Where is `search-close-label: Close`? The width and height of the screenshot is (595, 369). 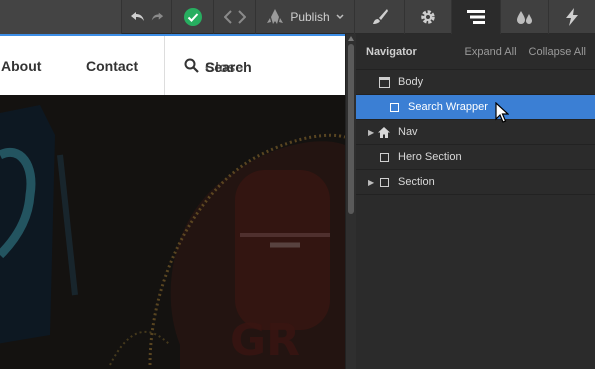
search-close-label: Close is located at coordinates (224, 67).